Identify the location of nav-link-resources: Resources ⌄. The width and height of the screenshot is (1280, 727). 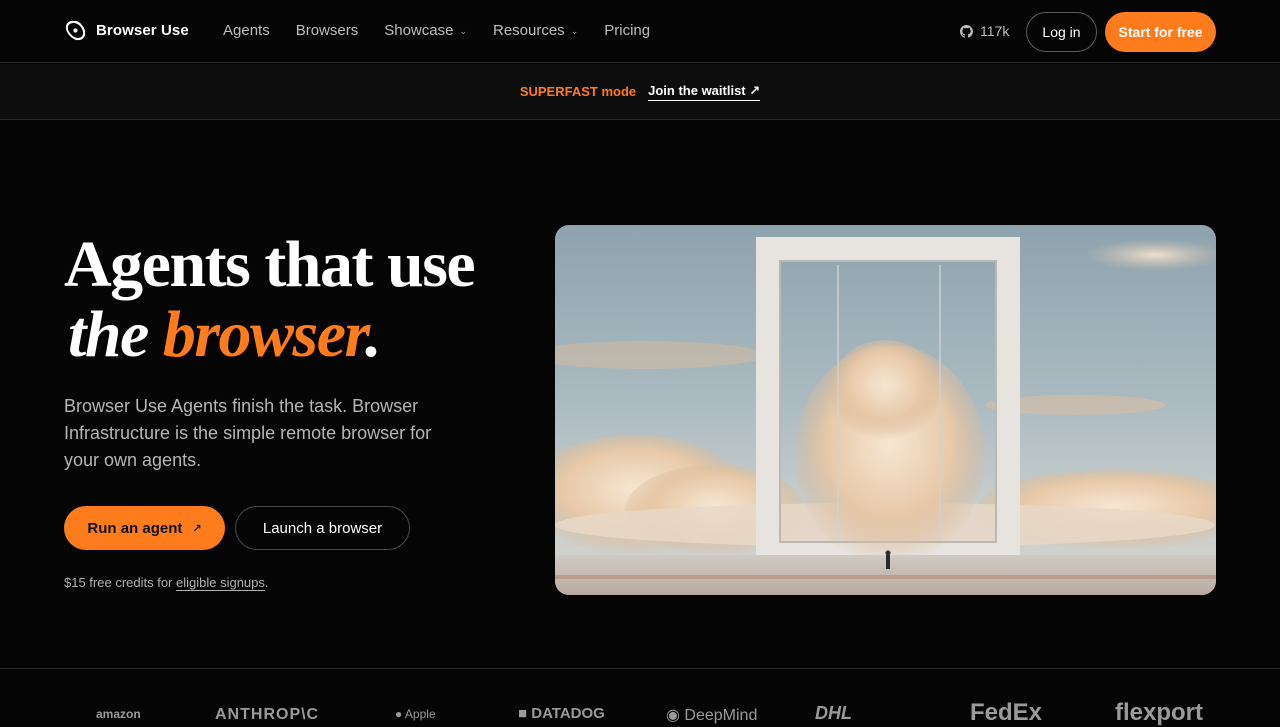
(535, 30).